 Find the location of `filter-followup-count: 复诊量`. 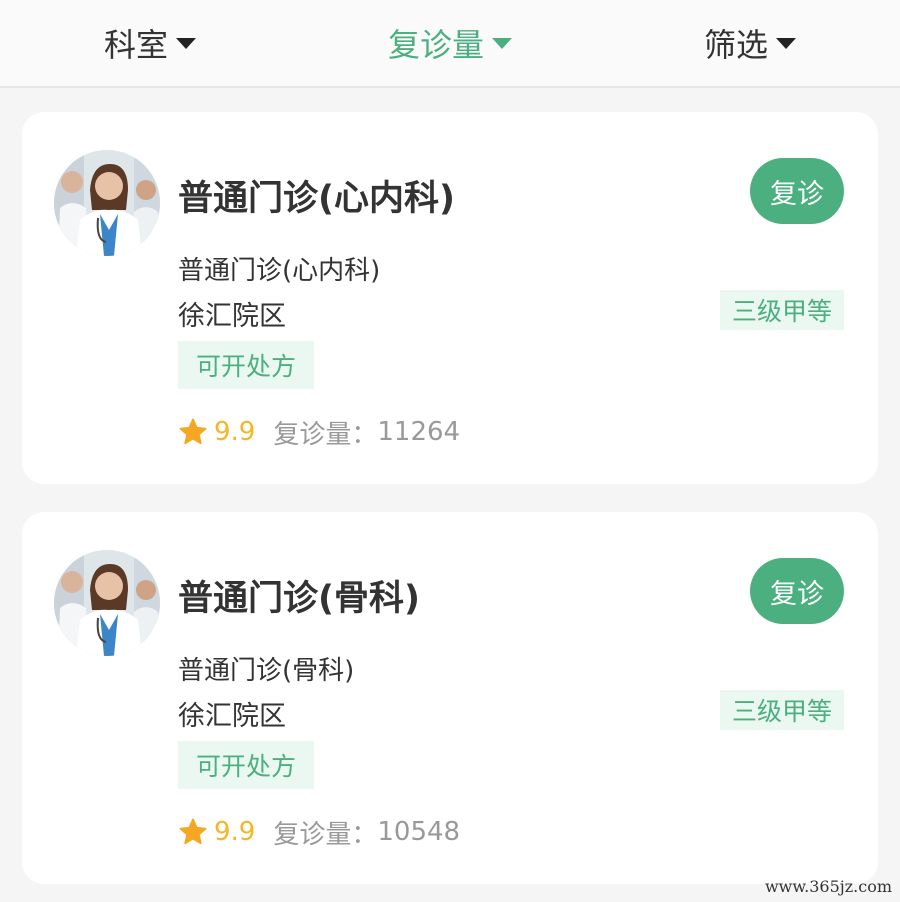

filter-followup-count: 复诊量 is located at coordinates (450, 43).